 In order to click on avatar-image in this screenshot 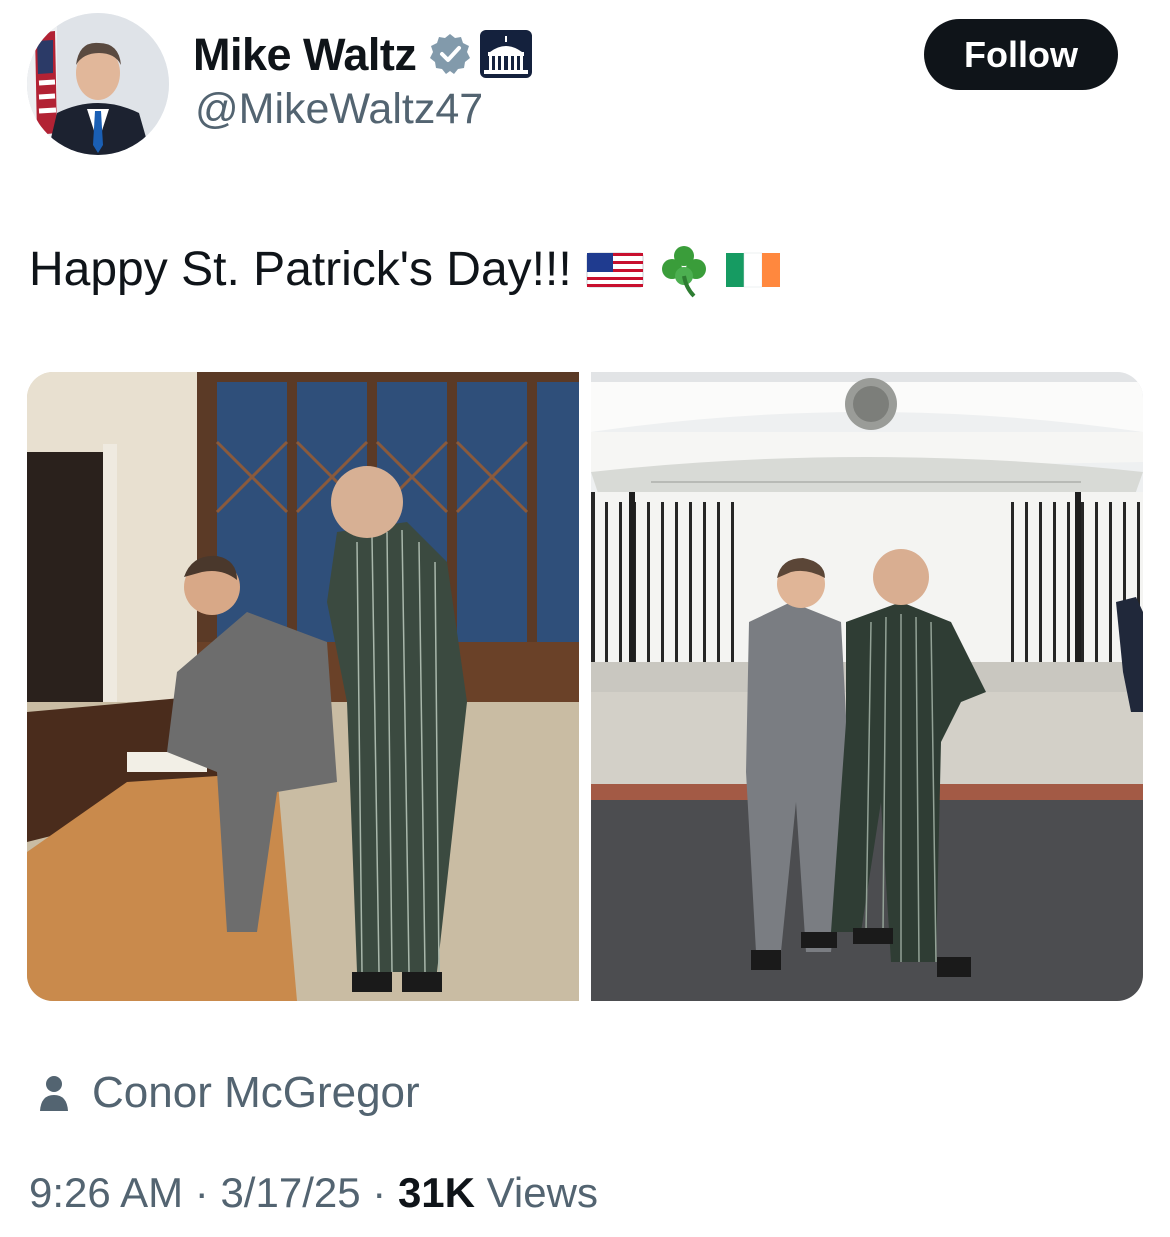, I will do `click(98, 84)`.